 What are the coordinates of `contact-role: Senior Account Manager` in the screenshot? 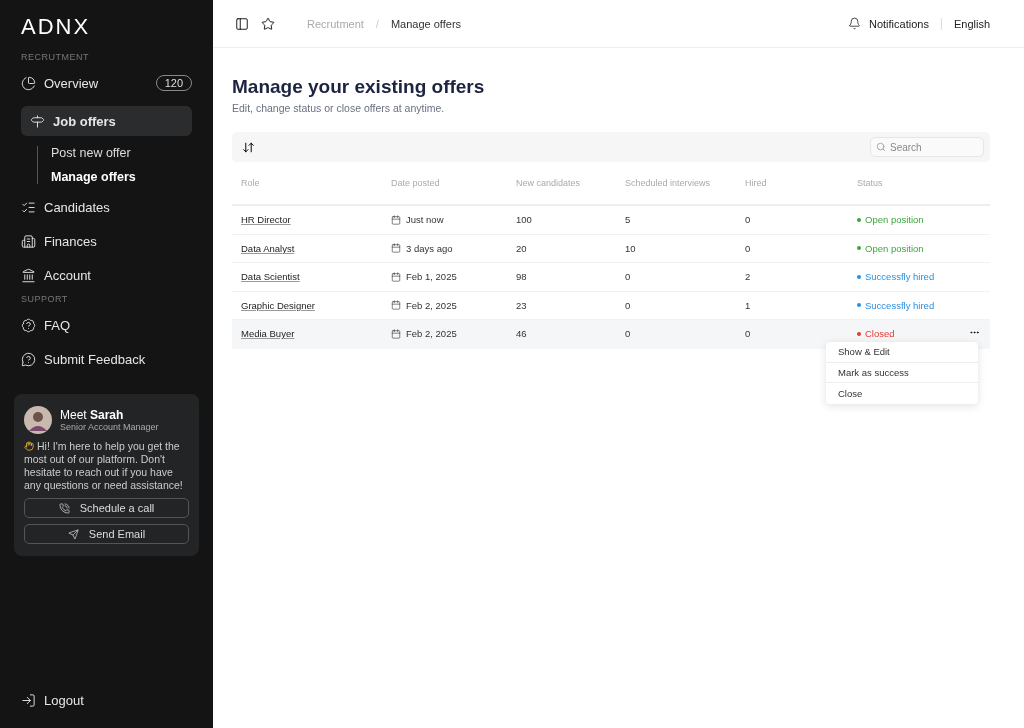 It's located at (109, 427).